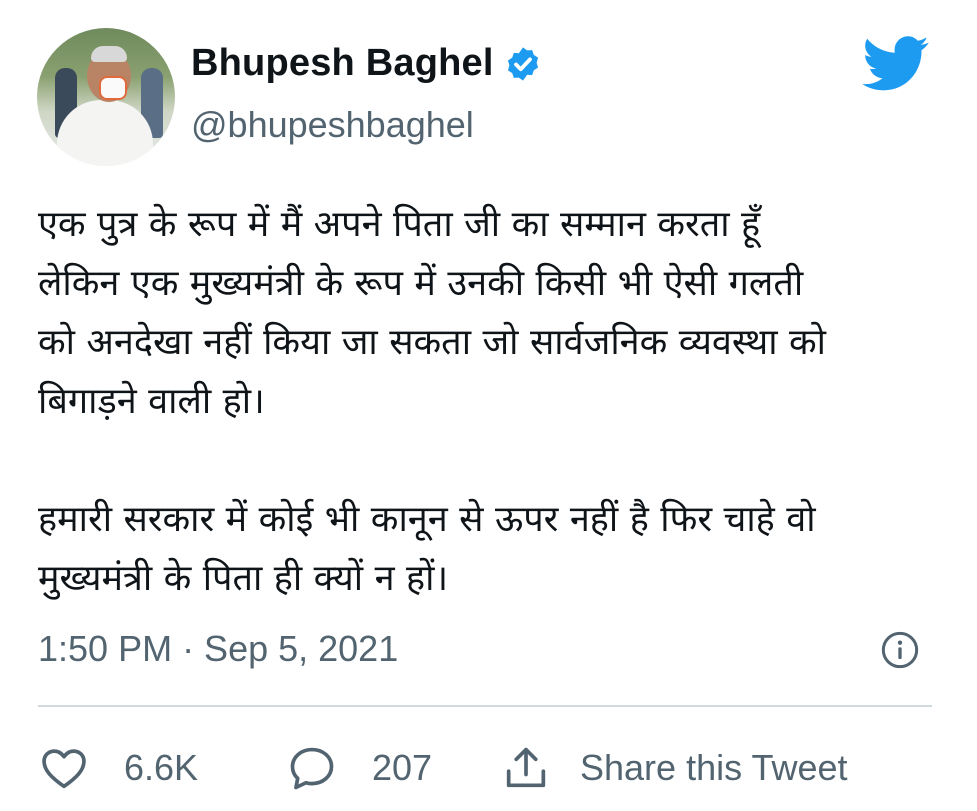 The image size is (977, 811). I want to click on author-handle: @bhupeshbaghel, so click(332, 125).